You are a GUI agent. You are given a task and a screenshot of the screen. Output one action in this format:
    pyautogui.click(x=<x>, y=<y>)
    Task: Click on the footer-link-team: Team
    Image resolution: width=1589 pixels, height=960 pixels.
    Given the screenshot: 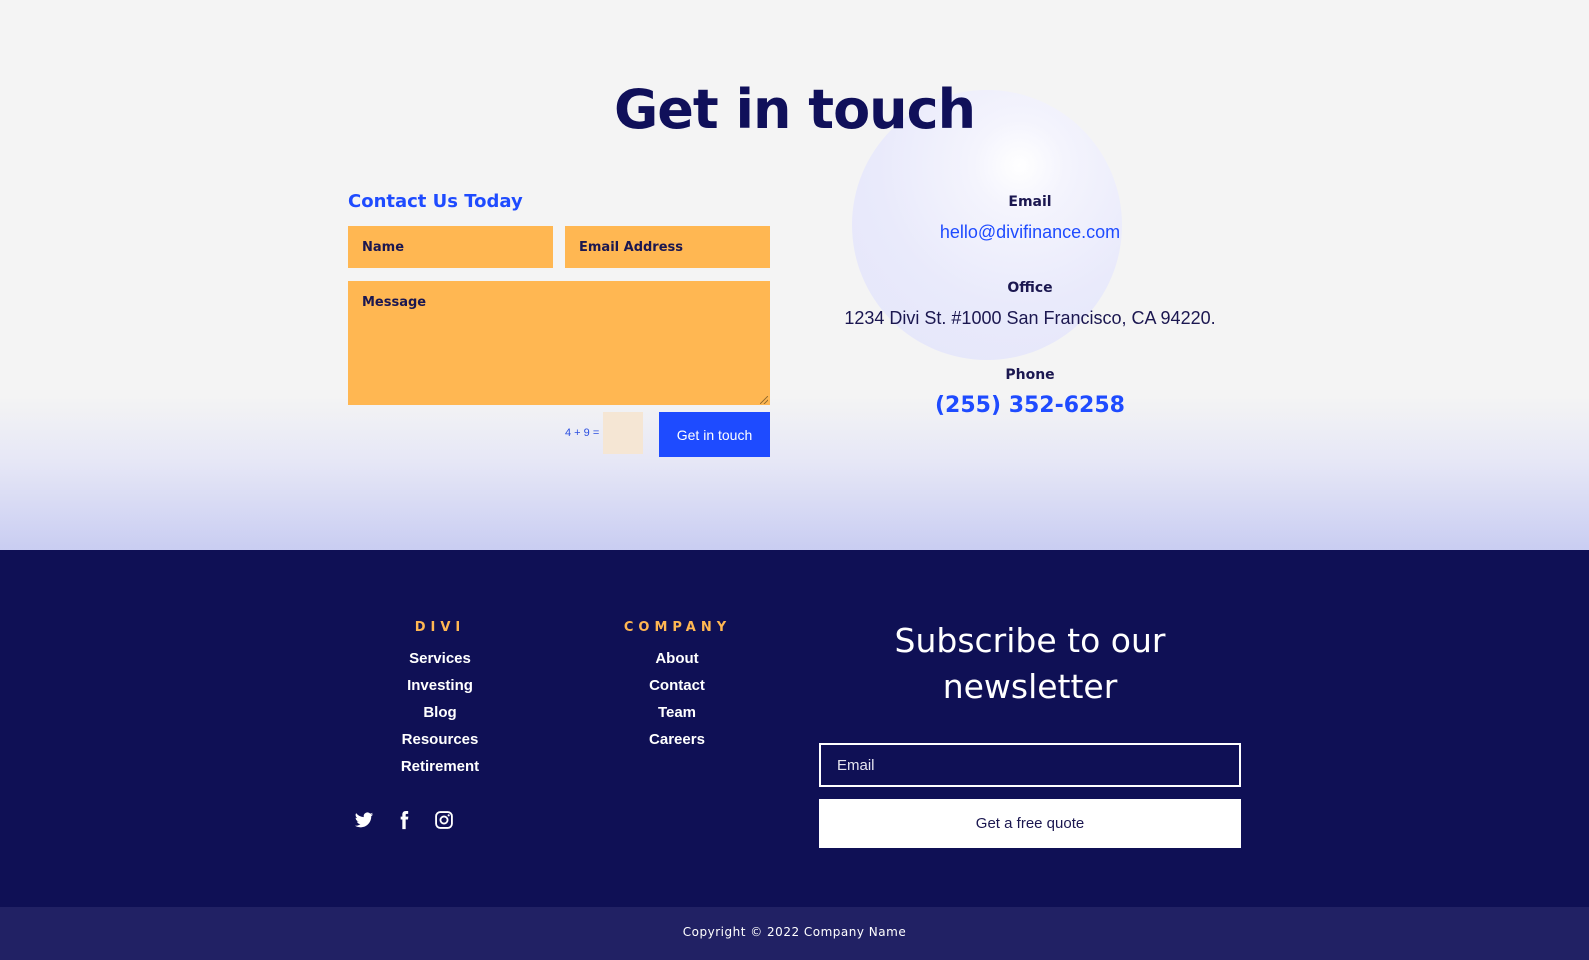 What is the action you would take?
    pyautogui.click(x=677, y=712)
    